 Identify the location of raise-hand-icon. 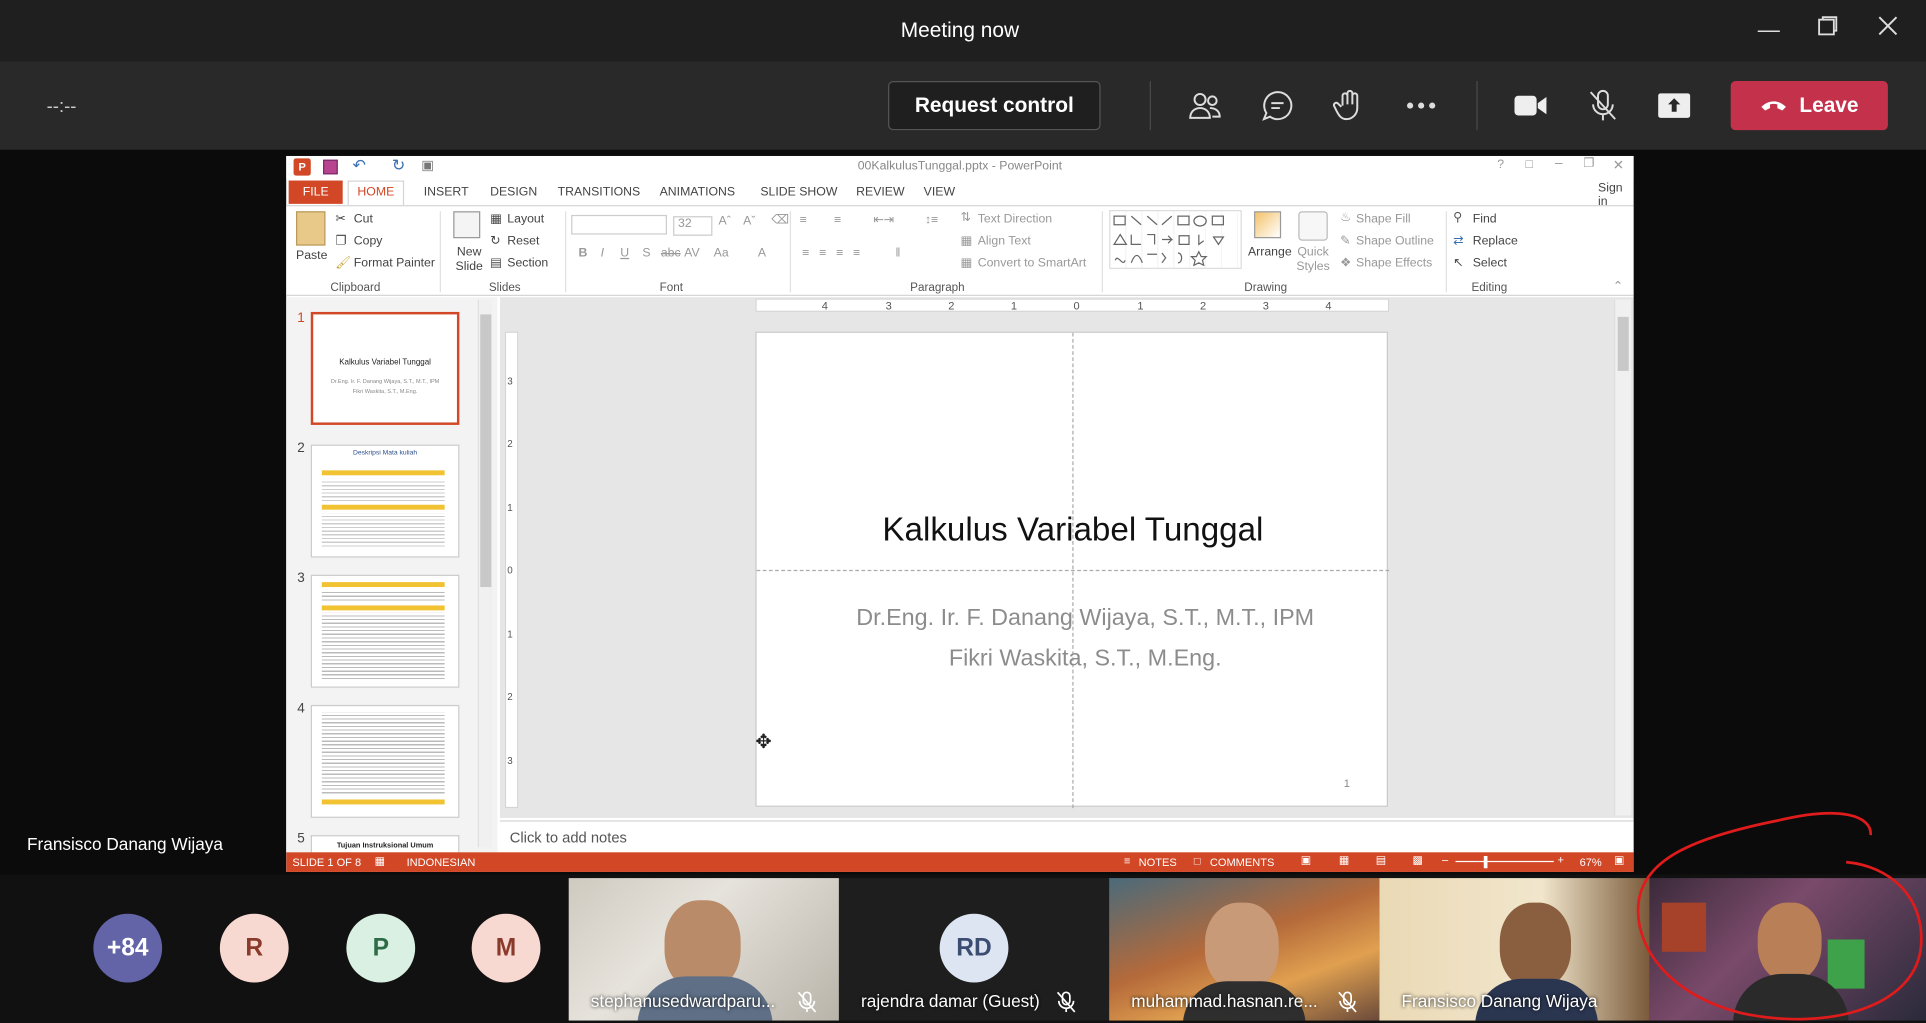
(1350, 106).